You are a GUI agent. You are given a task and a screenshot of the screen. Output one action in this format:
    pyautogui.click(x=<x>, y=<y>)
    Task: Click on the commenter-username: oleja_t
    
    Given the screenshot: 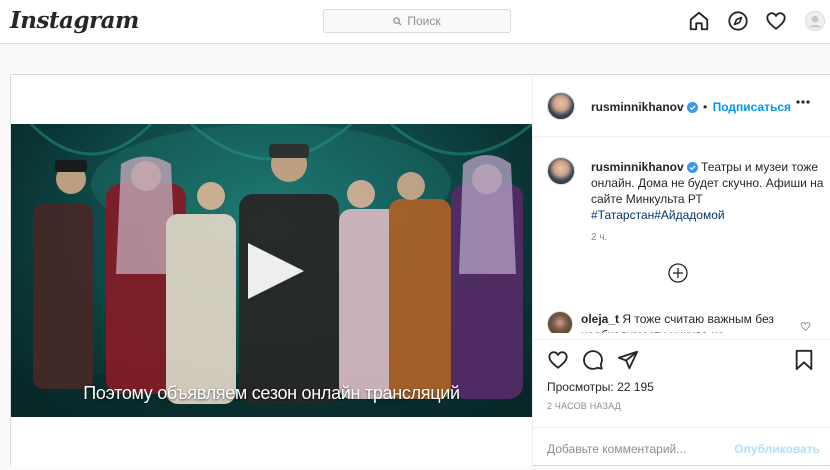 What is the action you would take?
    pyautogui.click(x=600, y=319)
    